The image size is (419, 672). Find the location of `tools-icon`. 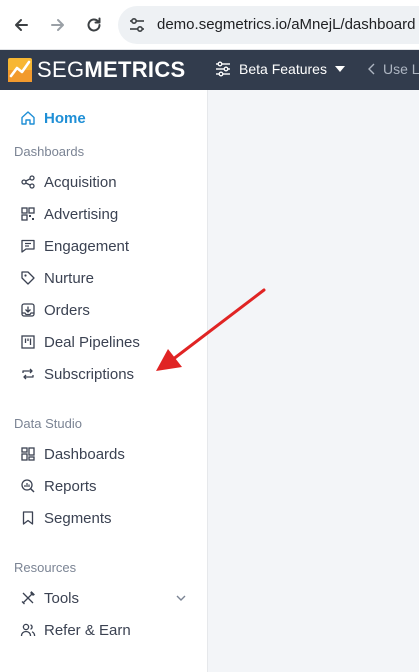

tools-icon is located at coordinates (28, 598).